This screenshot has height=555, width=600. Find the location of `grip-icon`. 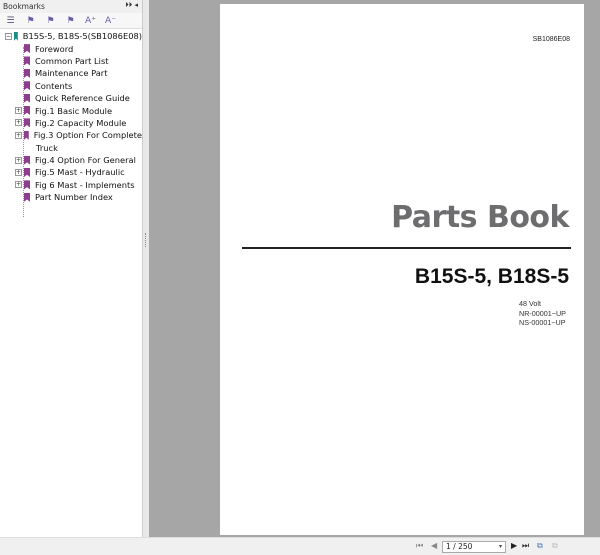

grip-icon is located at coordinates (146, 240).